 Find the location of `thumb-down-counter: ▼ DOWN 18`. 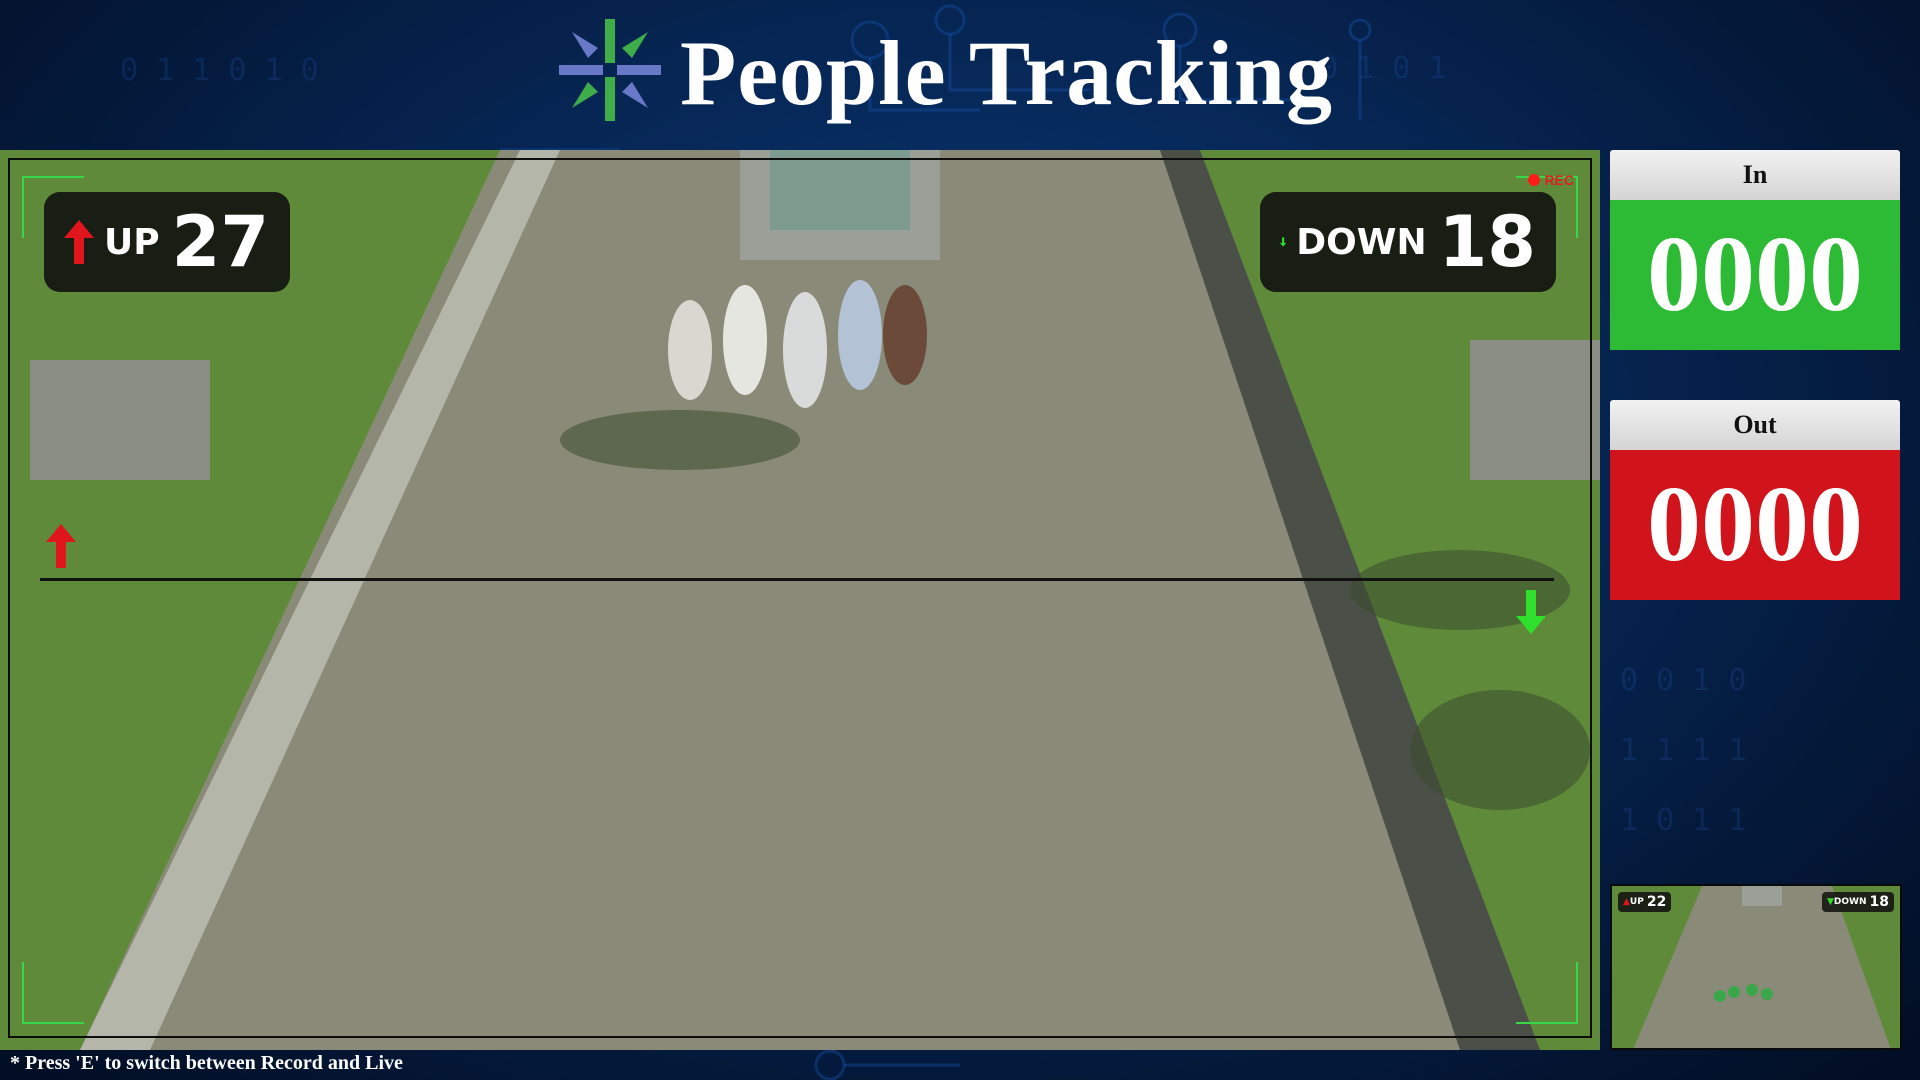

thumb-down-counter: ▼ DOWN 18 is located at coordinates (1858, 902).